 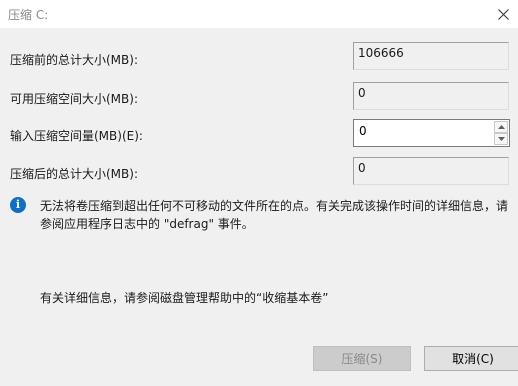 What do you see at coordinates (362, 358) in the screenshot?
I see `shrink-button: 压缩(S)` at bounding box center [362, 358].